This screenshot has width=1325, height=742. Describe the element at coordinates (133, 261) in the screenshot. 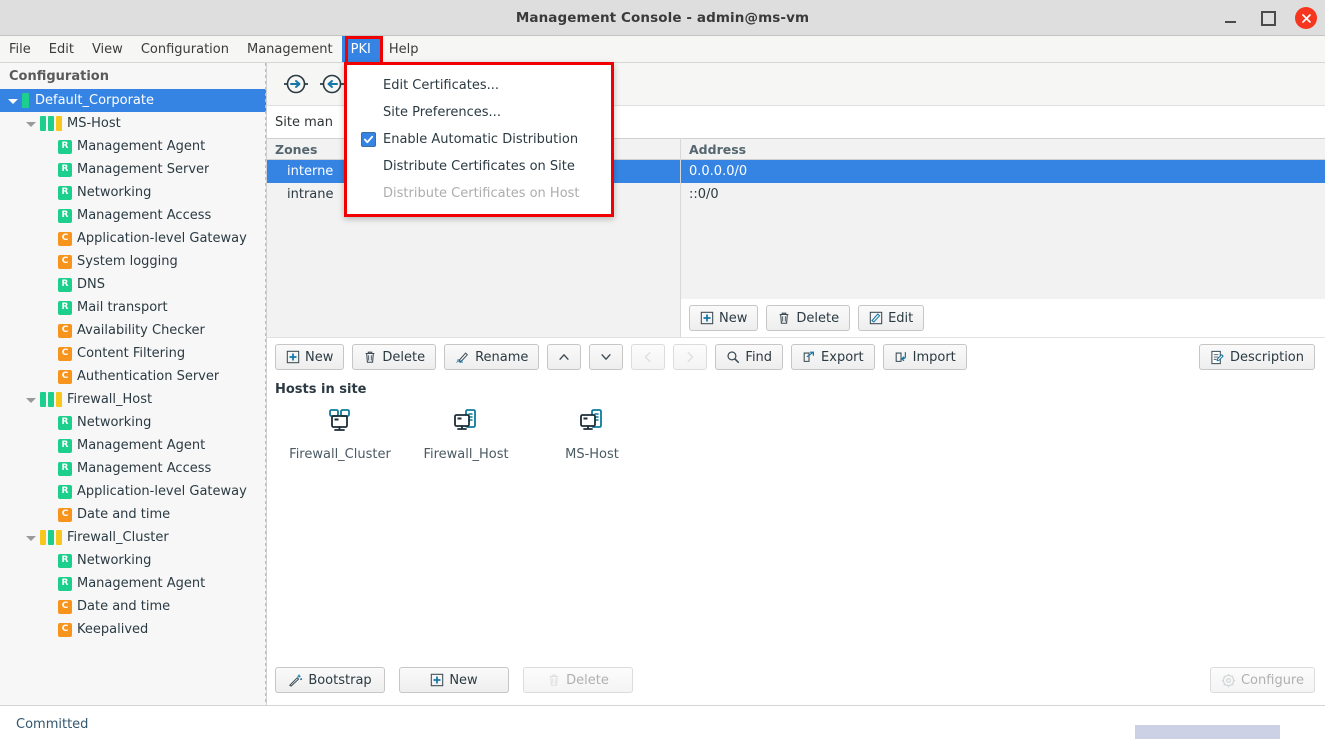

I see `tree-item-system-logging: C System logging` at that location.